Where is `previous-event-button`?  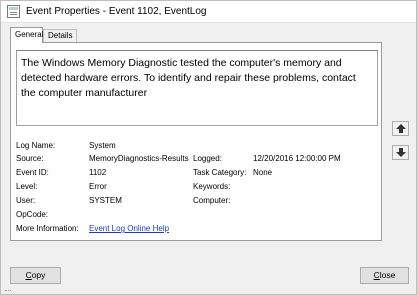 previous-event-button is located at coordinates (400, 128).